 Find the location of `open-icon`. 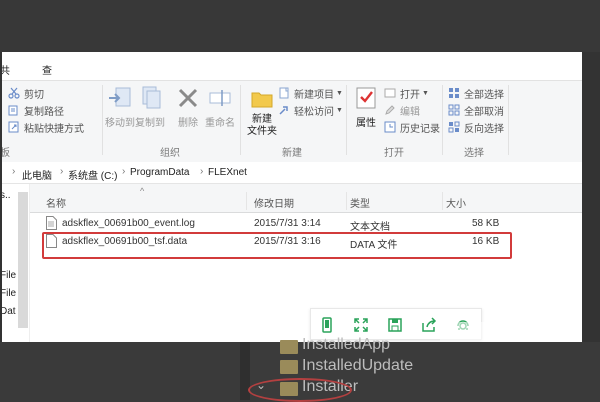

open-icon is located at coordinates (390, 93).